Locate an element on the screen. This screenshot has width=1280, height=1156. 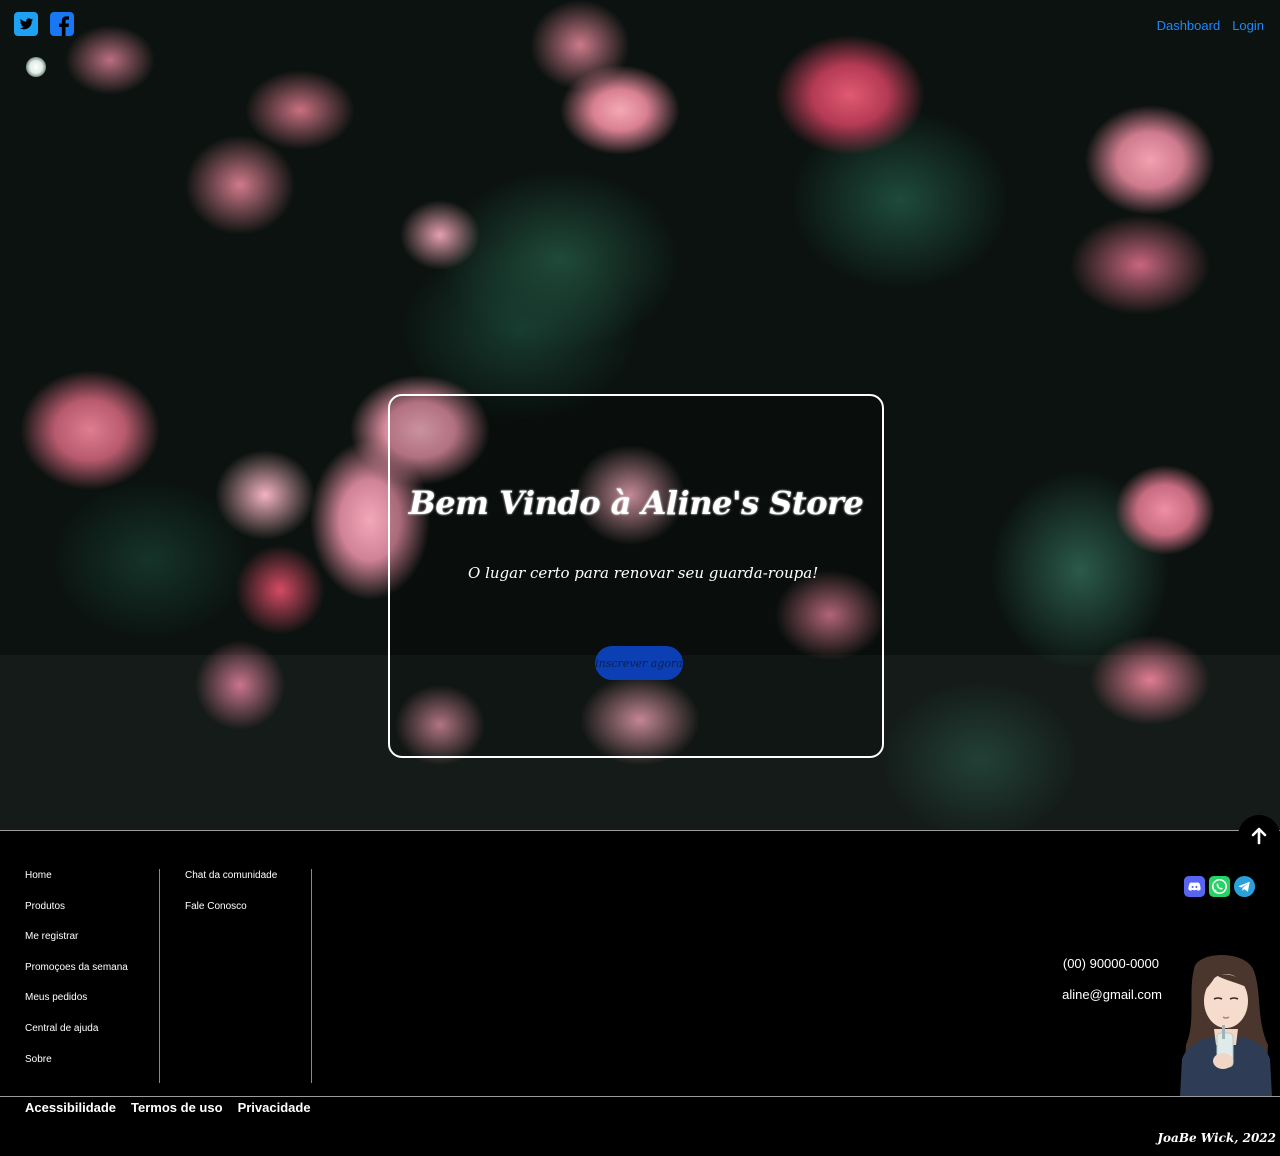
footer-link-fale-conosco: Fale Conosco is located at coordinates (248, 915).